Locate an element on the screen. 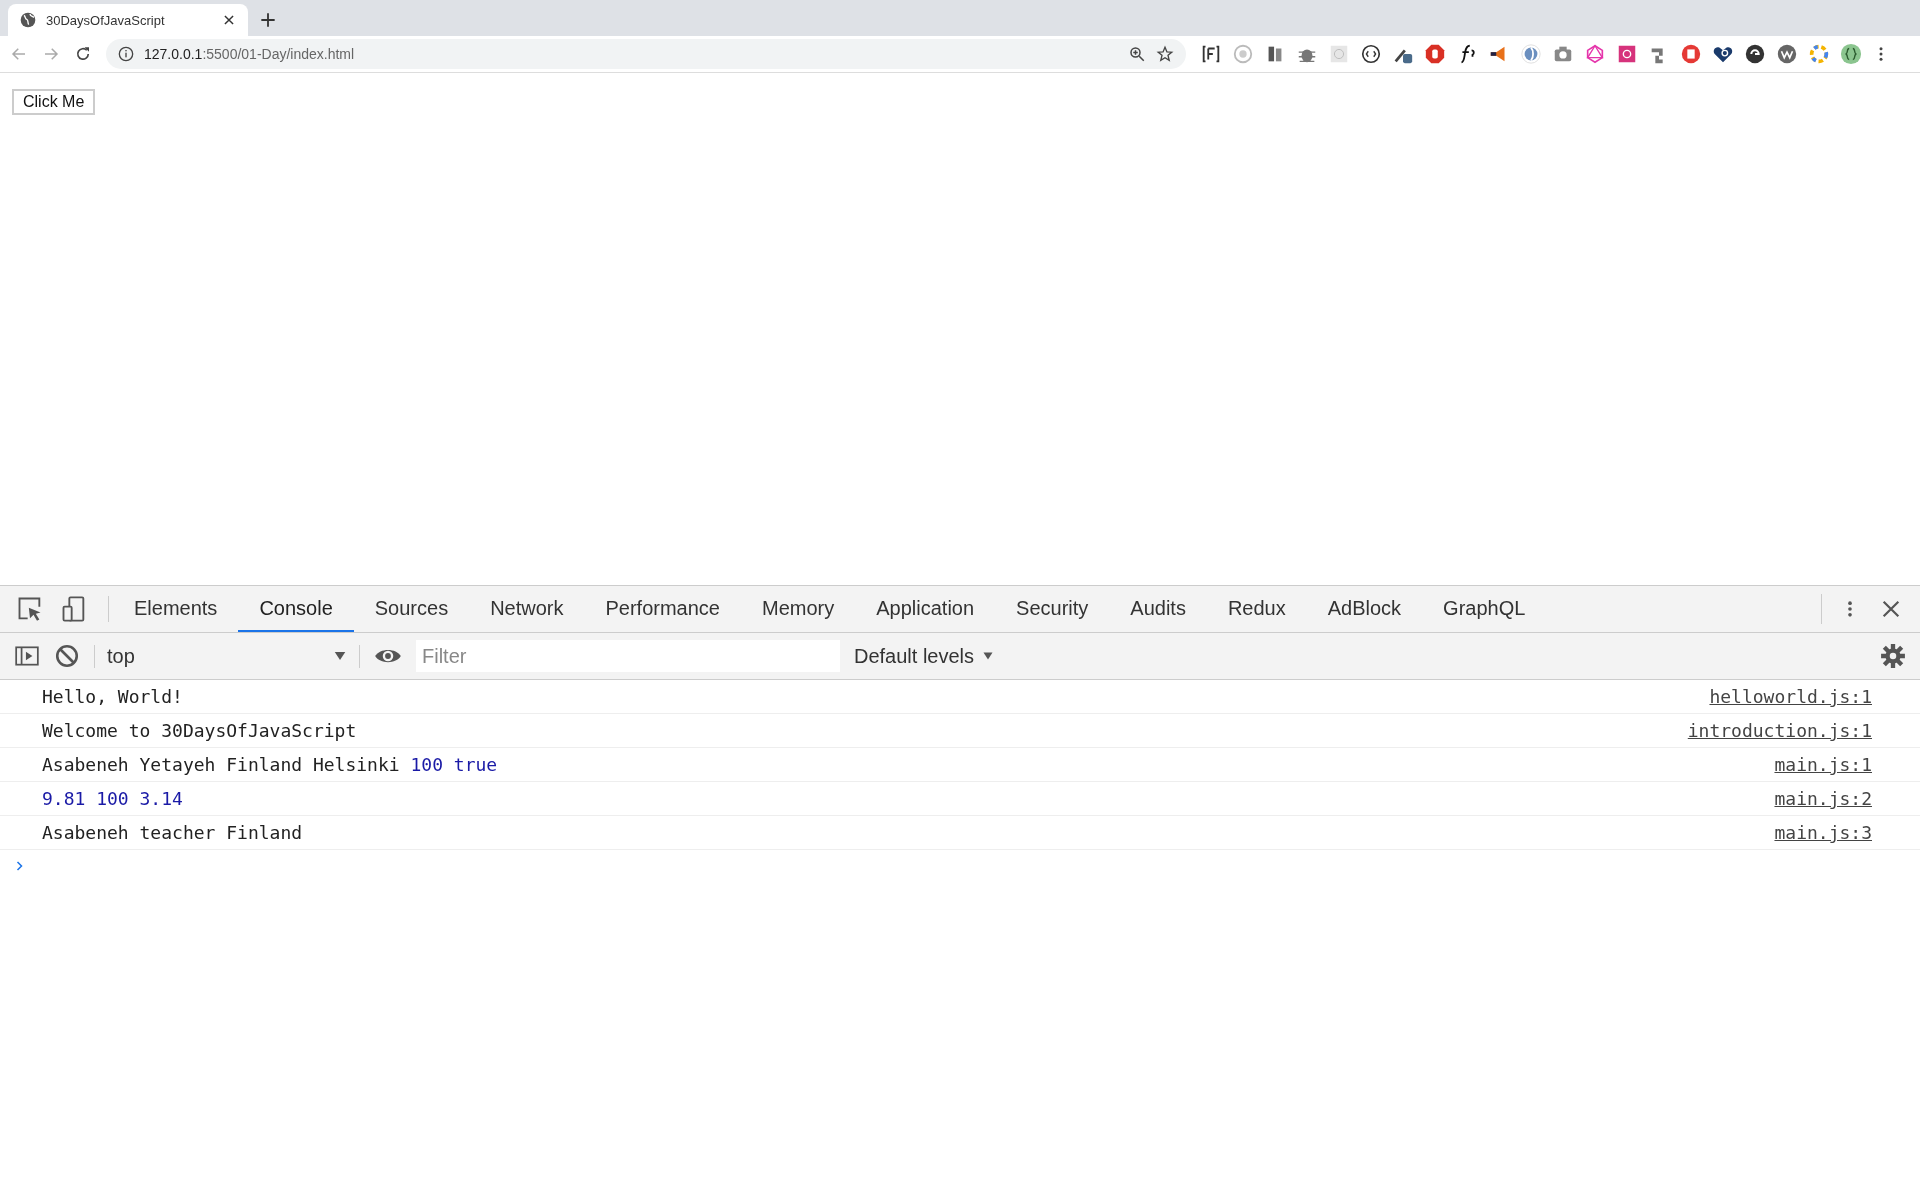 The image size is (1920, 1194). log-levels-dropdown: Default levels is located at coordinates (924, 656).